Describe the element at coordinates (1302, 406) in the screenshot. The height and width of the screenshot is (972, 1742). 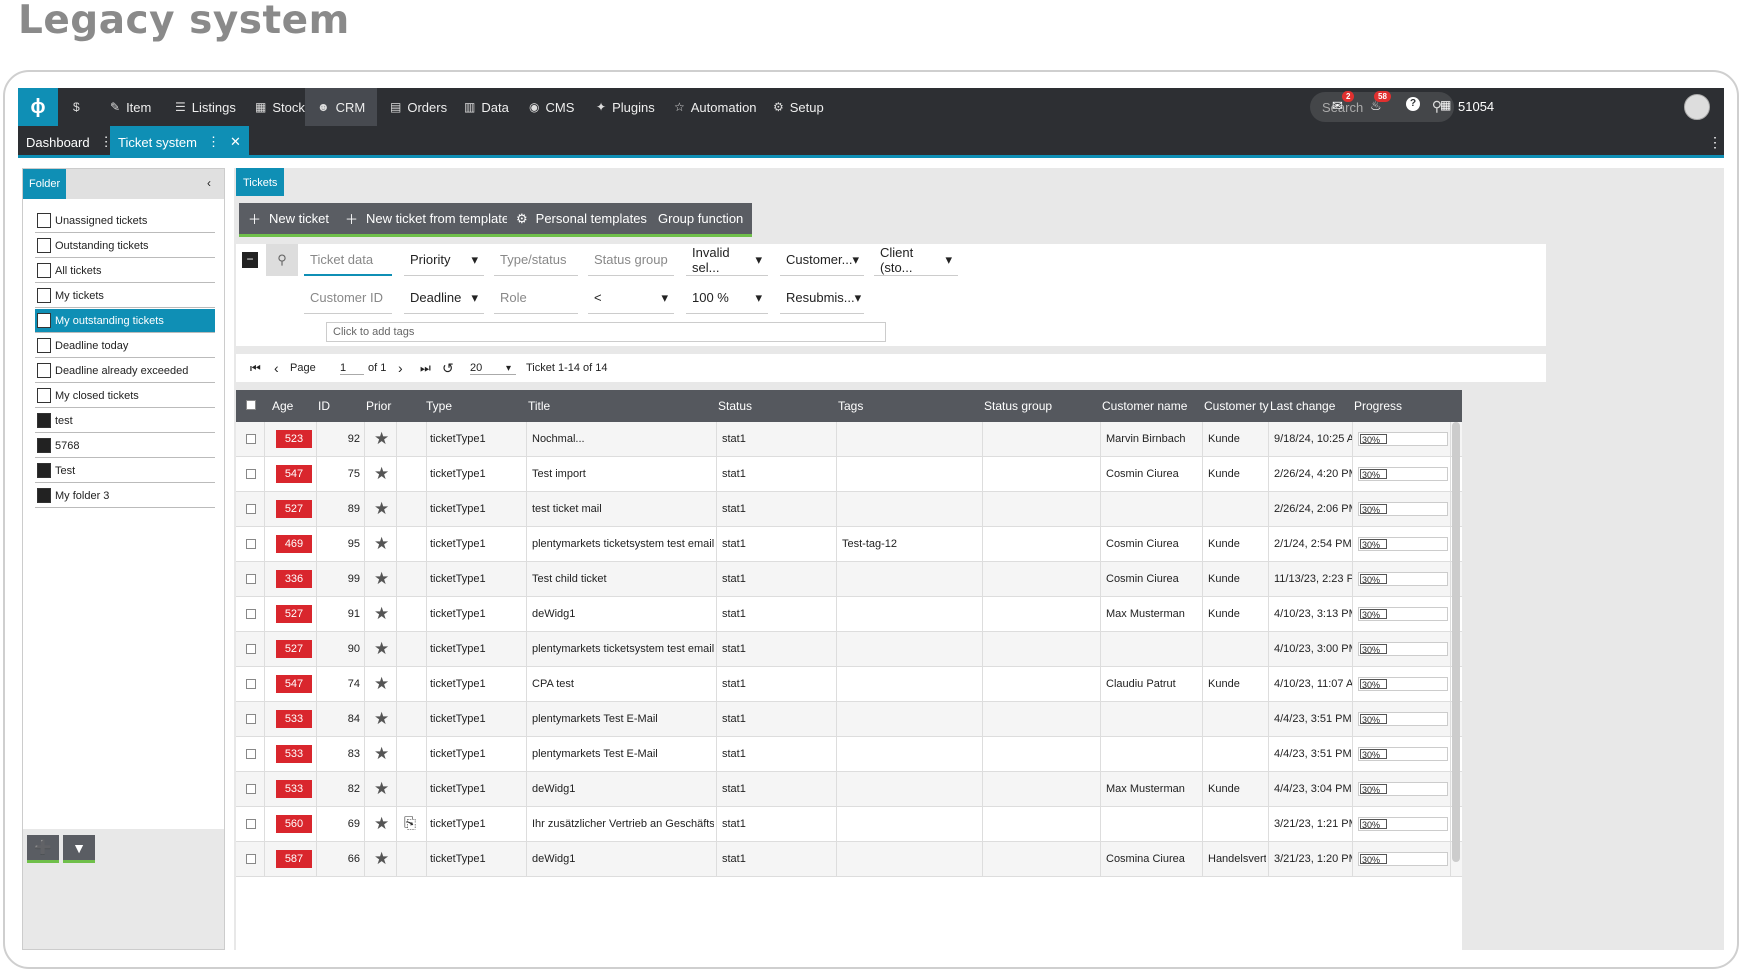
I see `column-header: Last change` at that location.